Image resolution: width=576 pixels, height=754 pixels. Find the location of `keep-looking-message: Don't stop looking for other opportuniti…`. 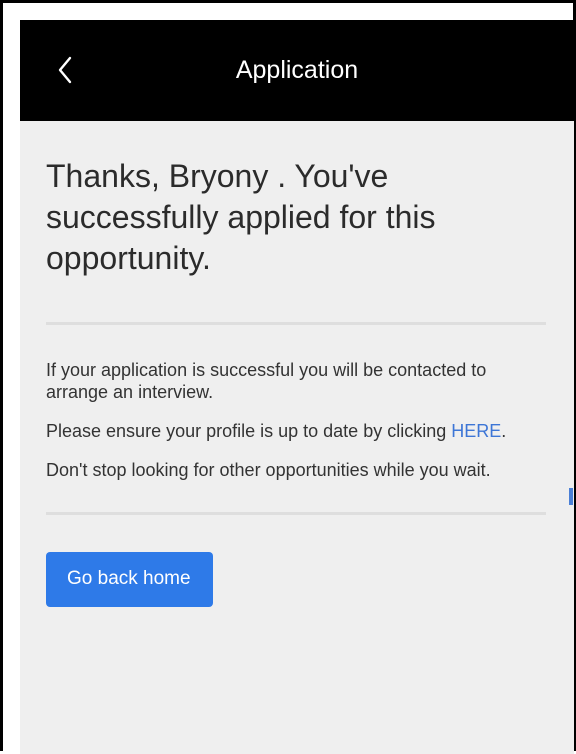

keep-looking-message: Don't stop looking for other opportuniti… is located at coordinates (268, 470).